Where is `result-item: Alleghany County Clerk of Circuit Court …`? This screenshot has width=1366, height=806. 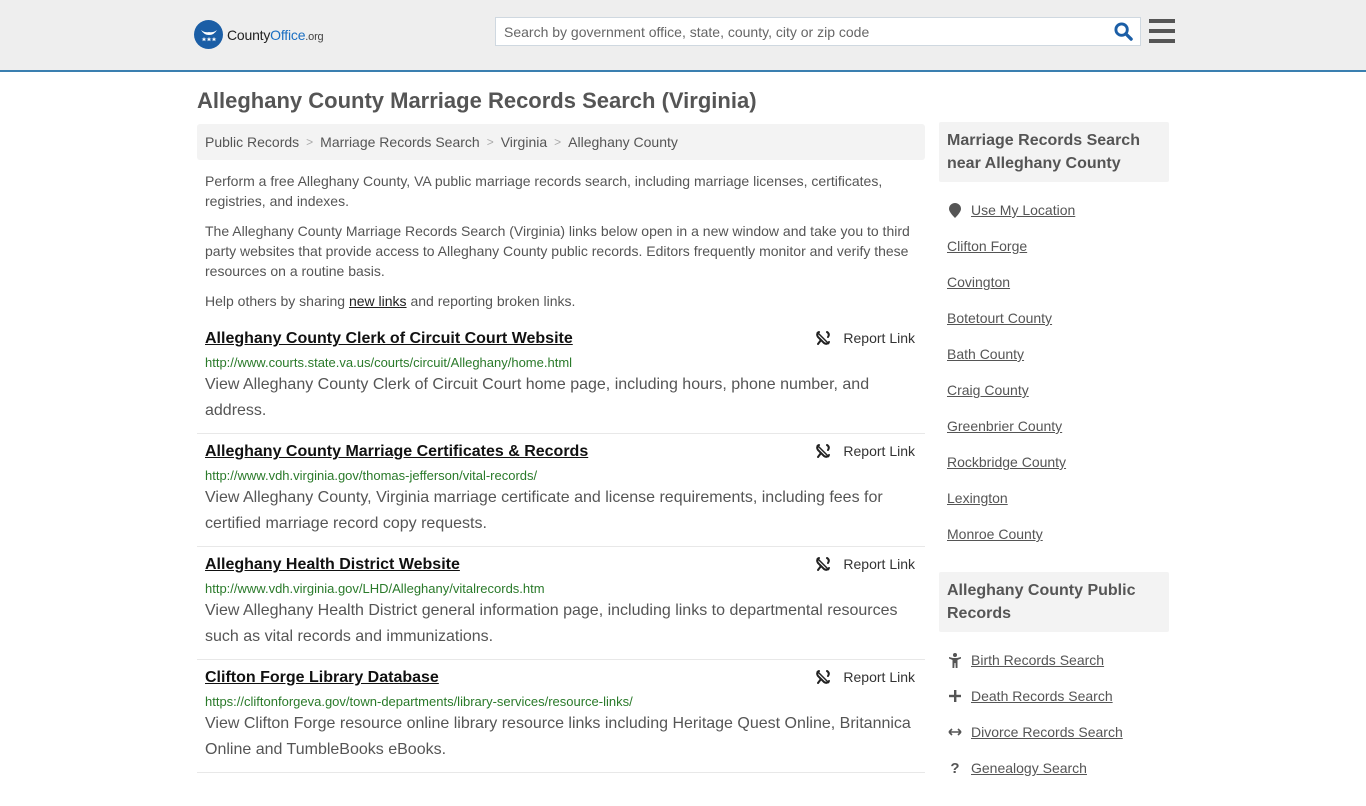 result-item: Alleghany County Clerk of Circuit Court … is located at coordinates (561, 377).